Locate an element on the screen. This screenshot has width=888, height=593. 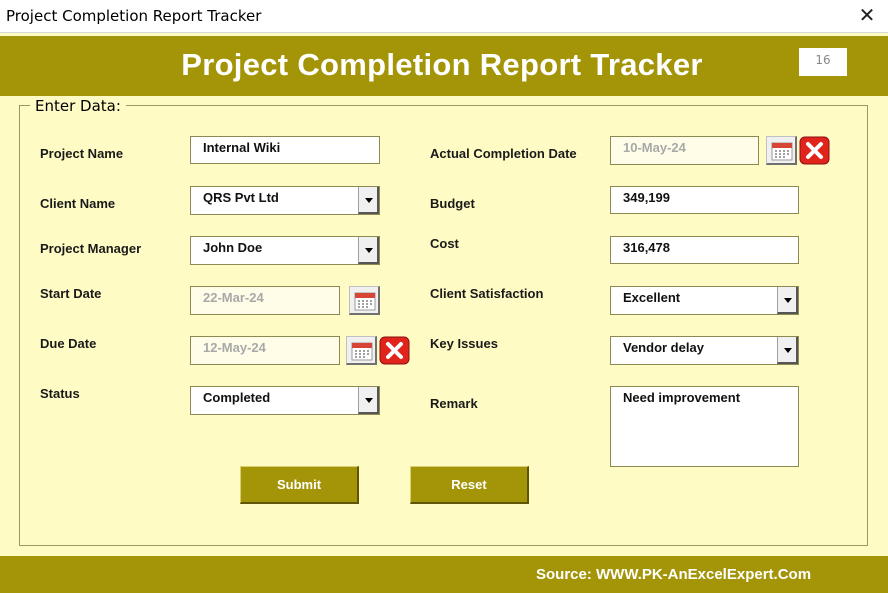
due-date-input: 12-May-24 is located at coordinates (265, 350).